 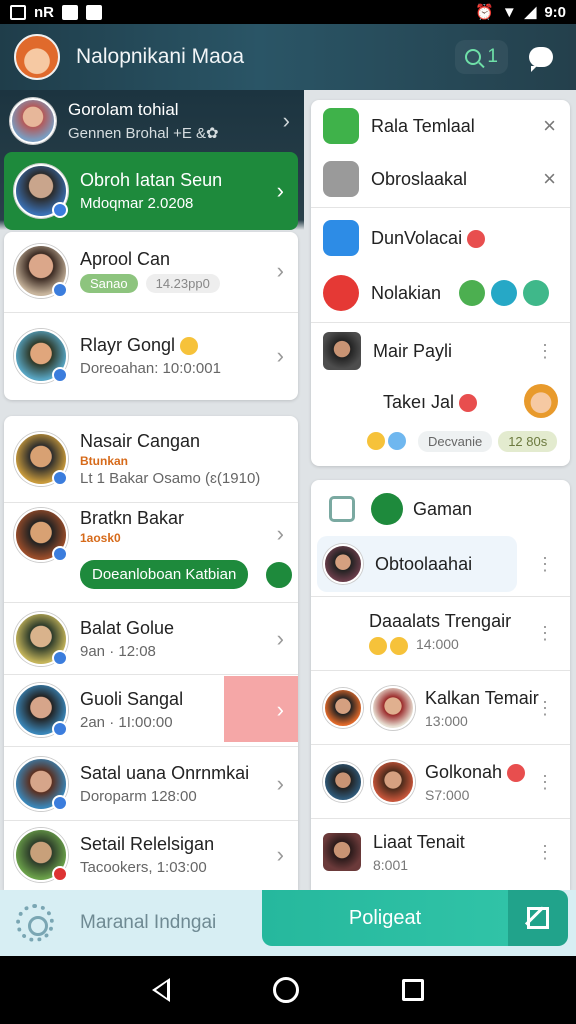 I want to click on panel-label: Nolakian, so click(x=406, y=292).